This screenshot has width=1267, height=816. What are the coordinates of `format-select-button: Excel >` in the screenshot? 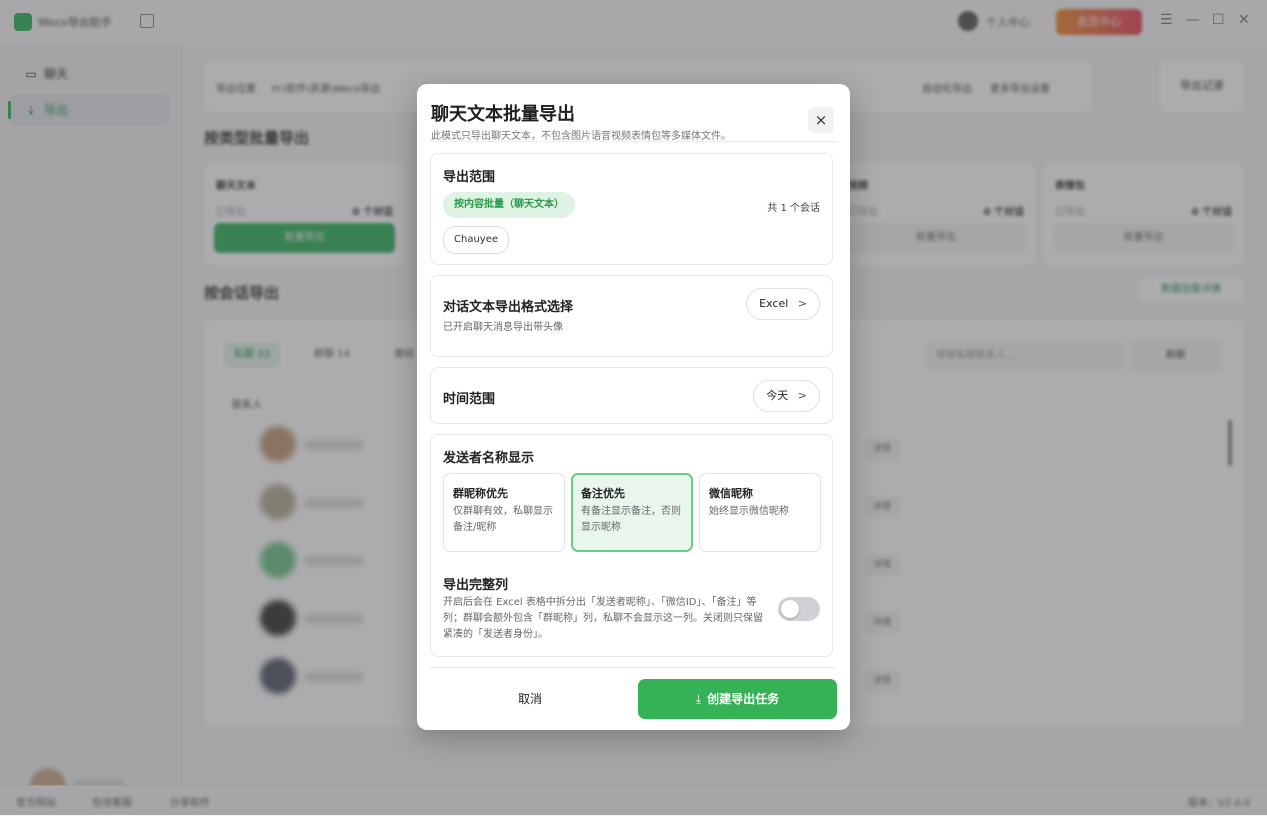 It's located at (783, 304).